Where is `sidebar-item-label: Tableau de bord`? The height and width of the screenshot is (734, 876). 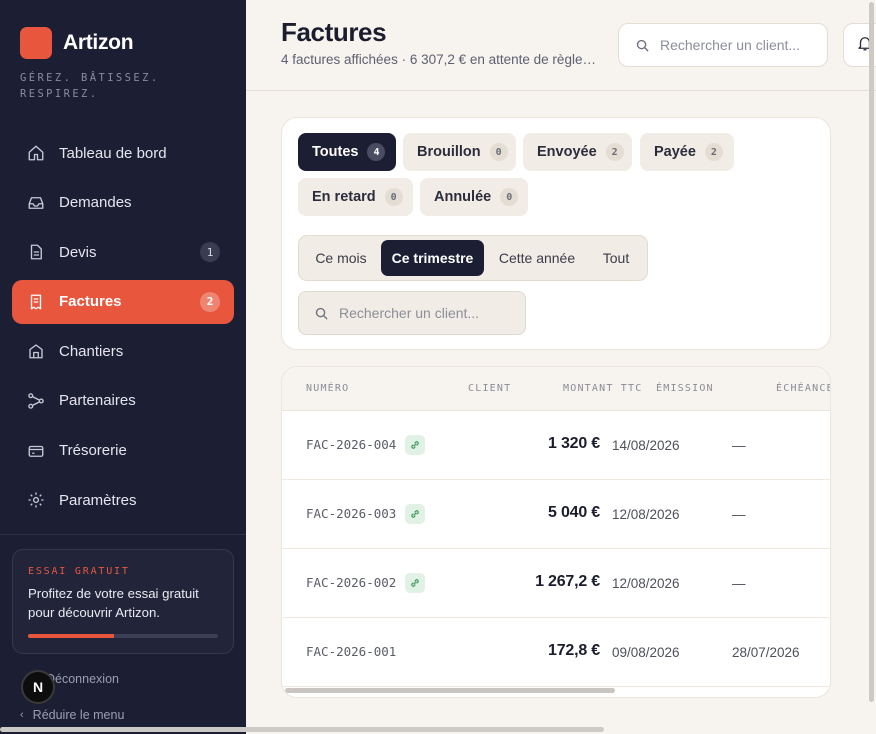
sidebar-item-label: Tableau de bord is located at coordinates (113, 153).